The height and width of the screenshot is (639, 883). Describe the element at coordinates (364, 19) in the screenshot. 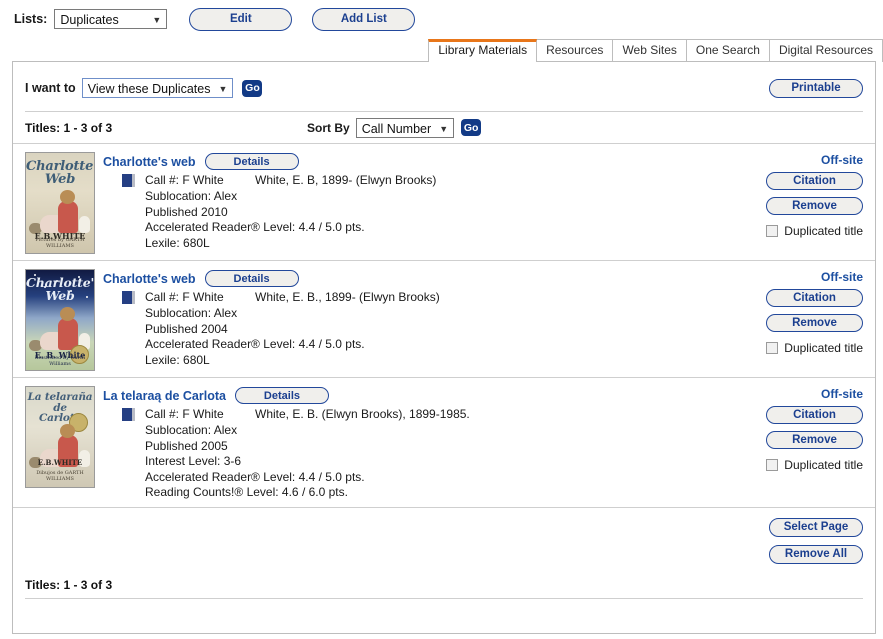

I see `add-list-button: Add List` at that location.